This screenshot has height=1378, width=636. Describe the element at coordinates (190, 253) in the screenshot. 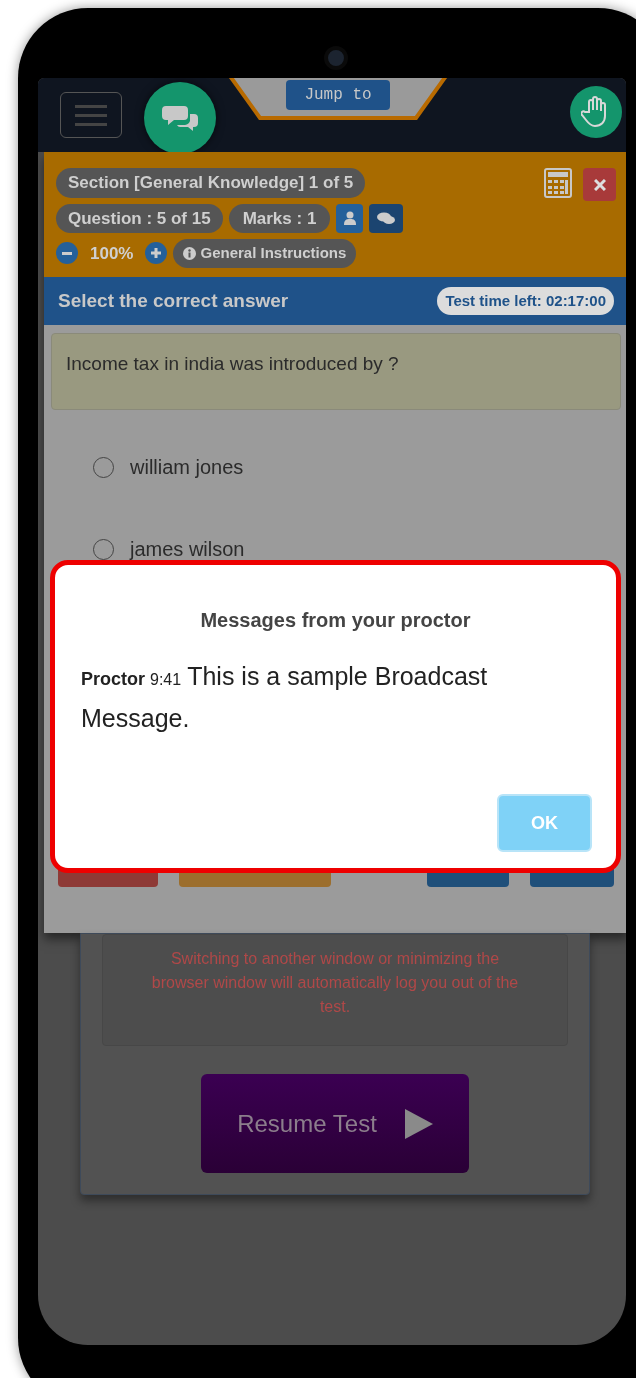

I see `info-icon` at that location.